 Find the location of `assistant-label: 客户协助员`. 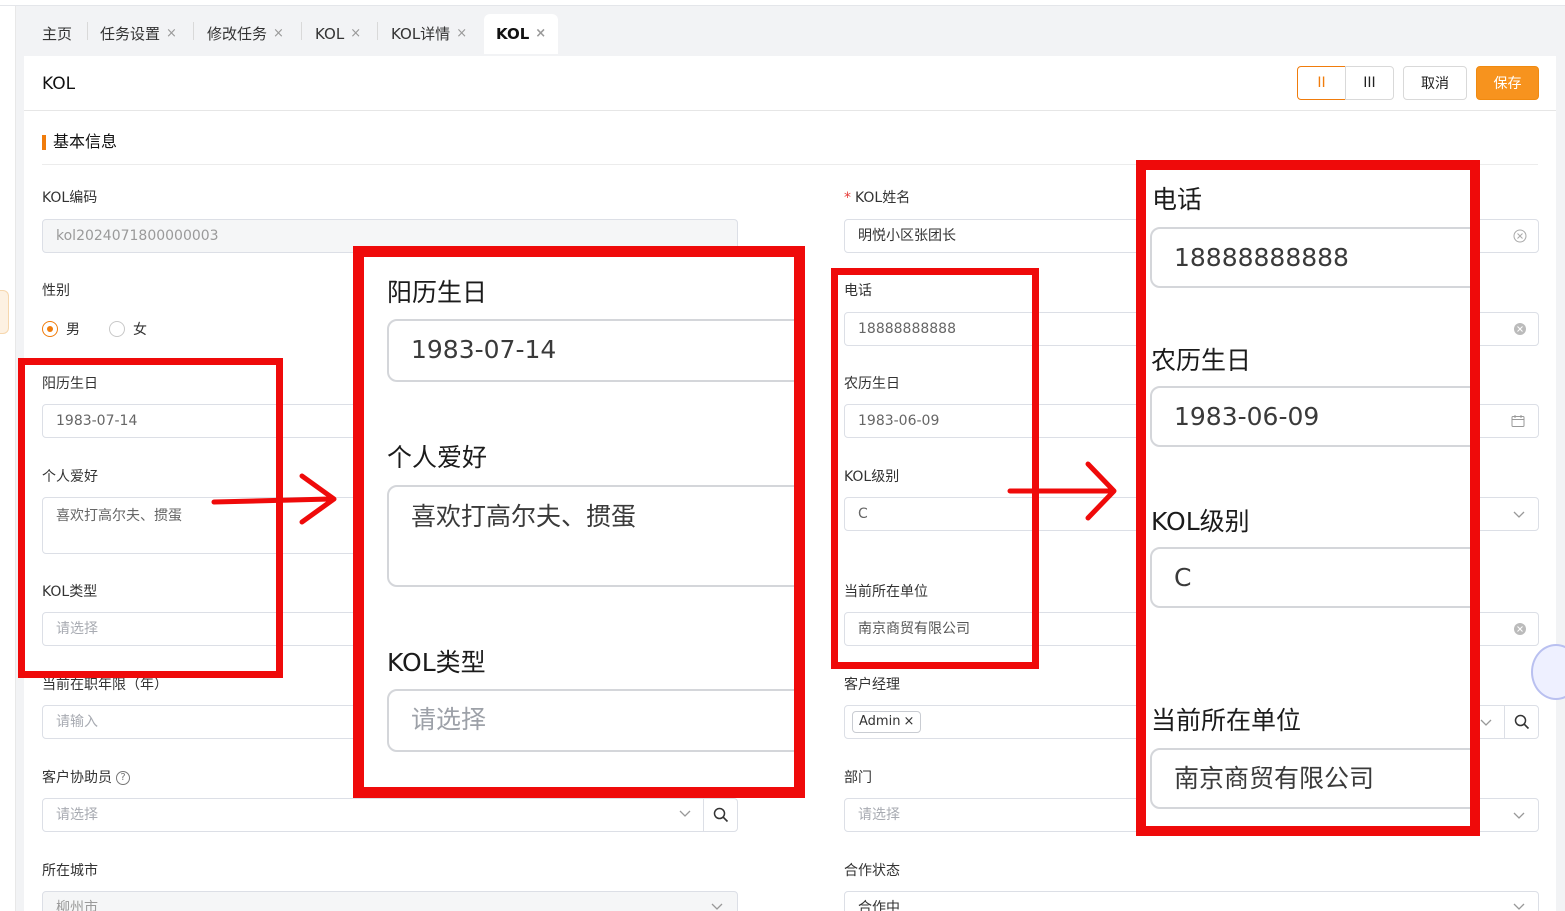

assistant-label: 客户协助员 is located at coordinates (77, 778).